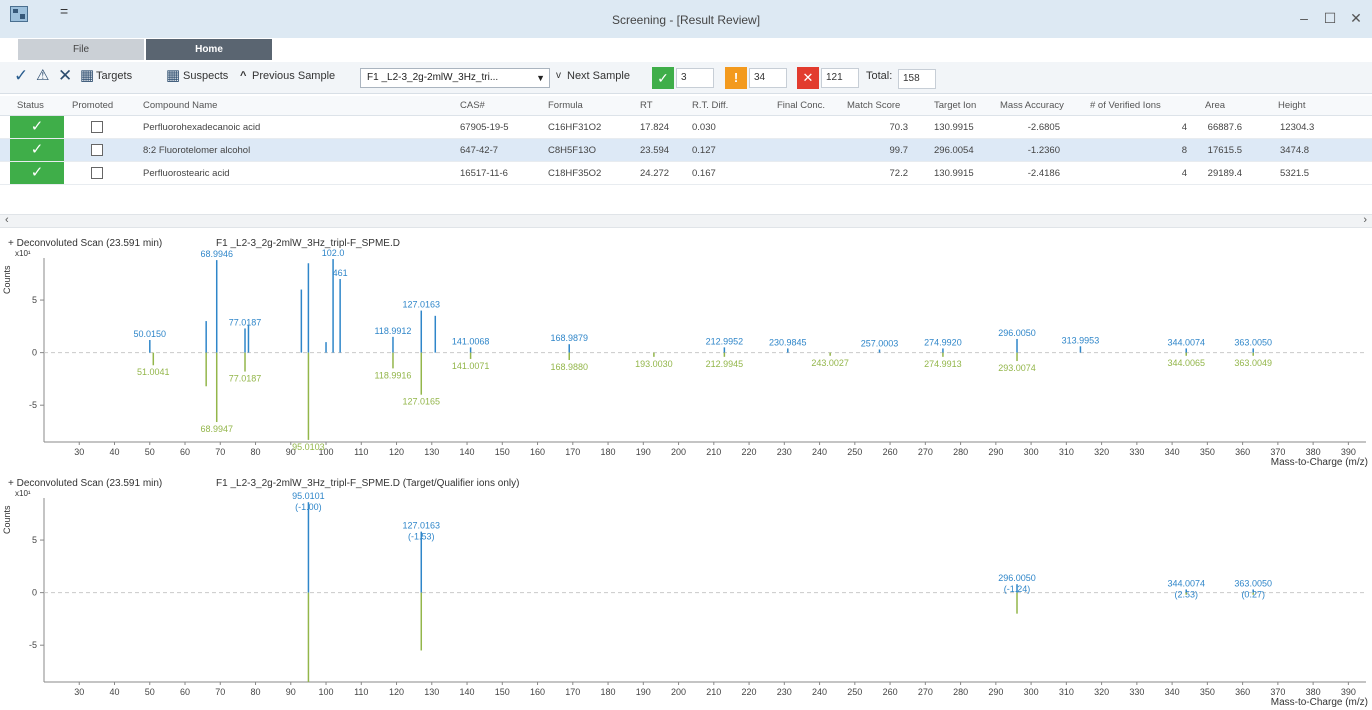  I want to click on x-tick-label: 190, so click(643, 452).